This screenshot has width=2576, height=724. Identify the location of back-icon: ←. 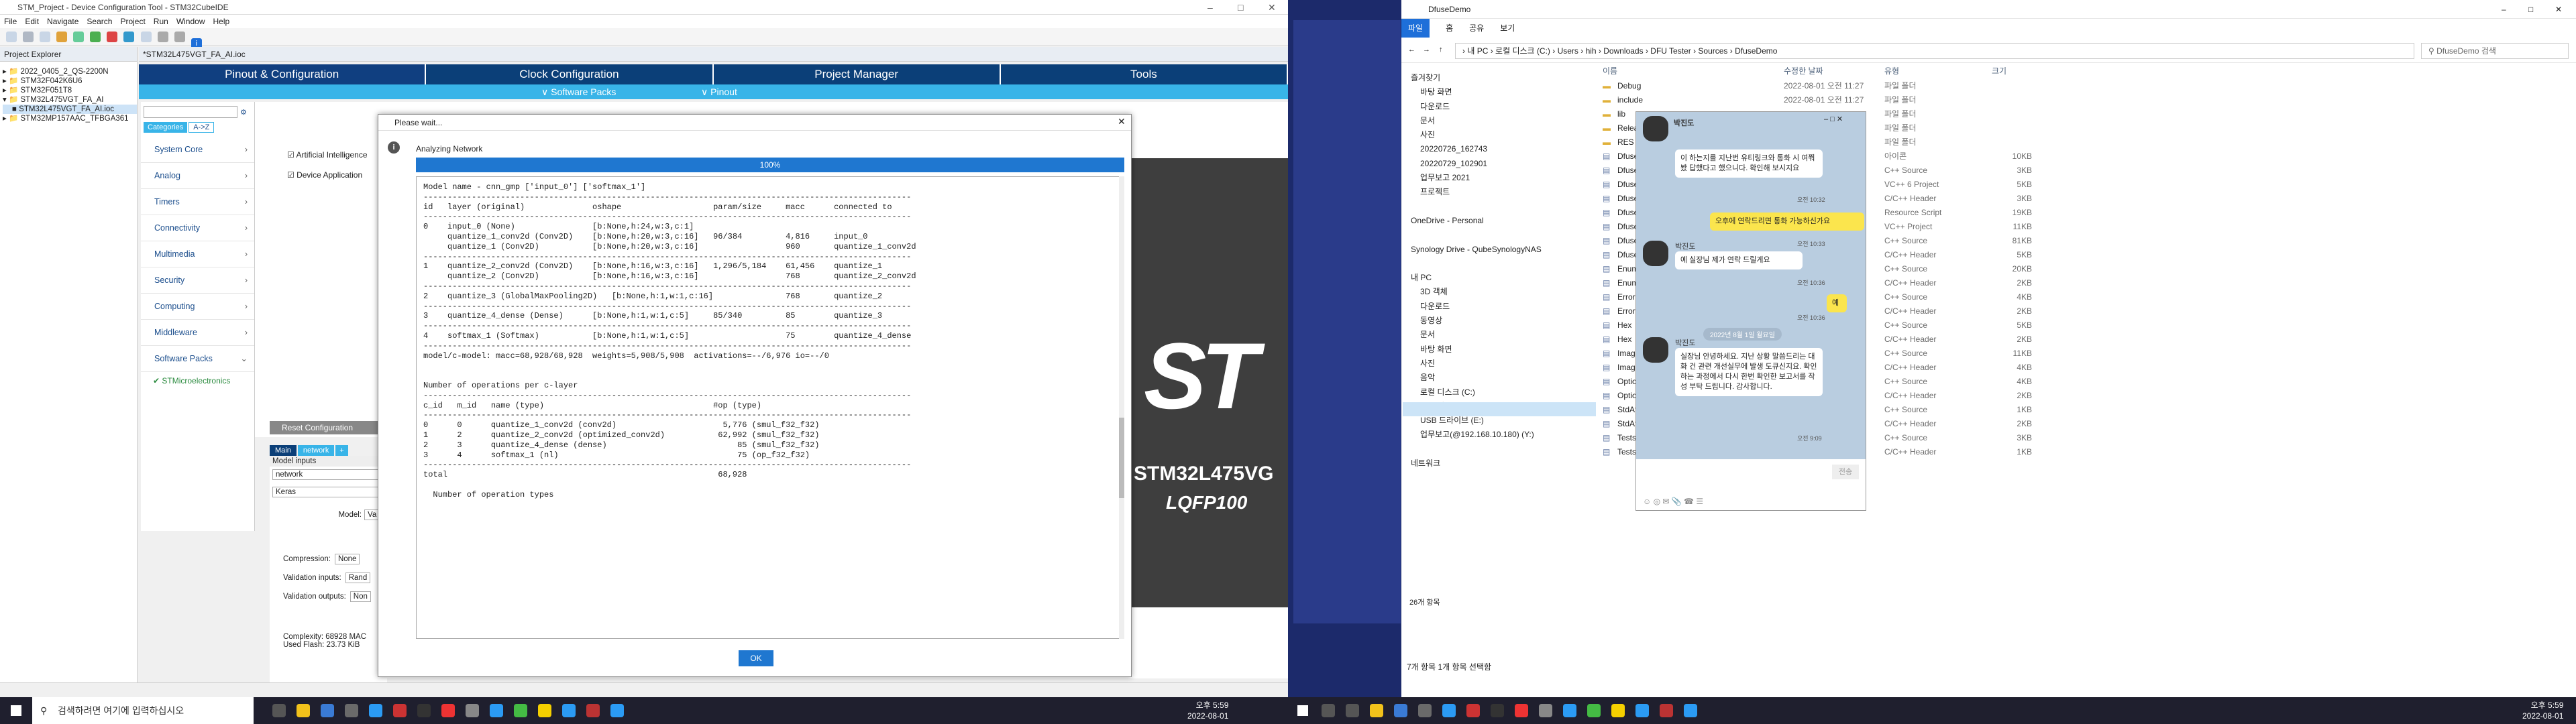
(1411, 50).